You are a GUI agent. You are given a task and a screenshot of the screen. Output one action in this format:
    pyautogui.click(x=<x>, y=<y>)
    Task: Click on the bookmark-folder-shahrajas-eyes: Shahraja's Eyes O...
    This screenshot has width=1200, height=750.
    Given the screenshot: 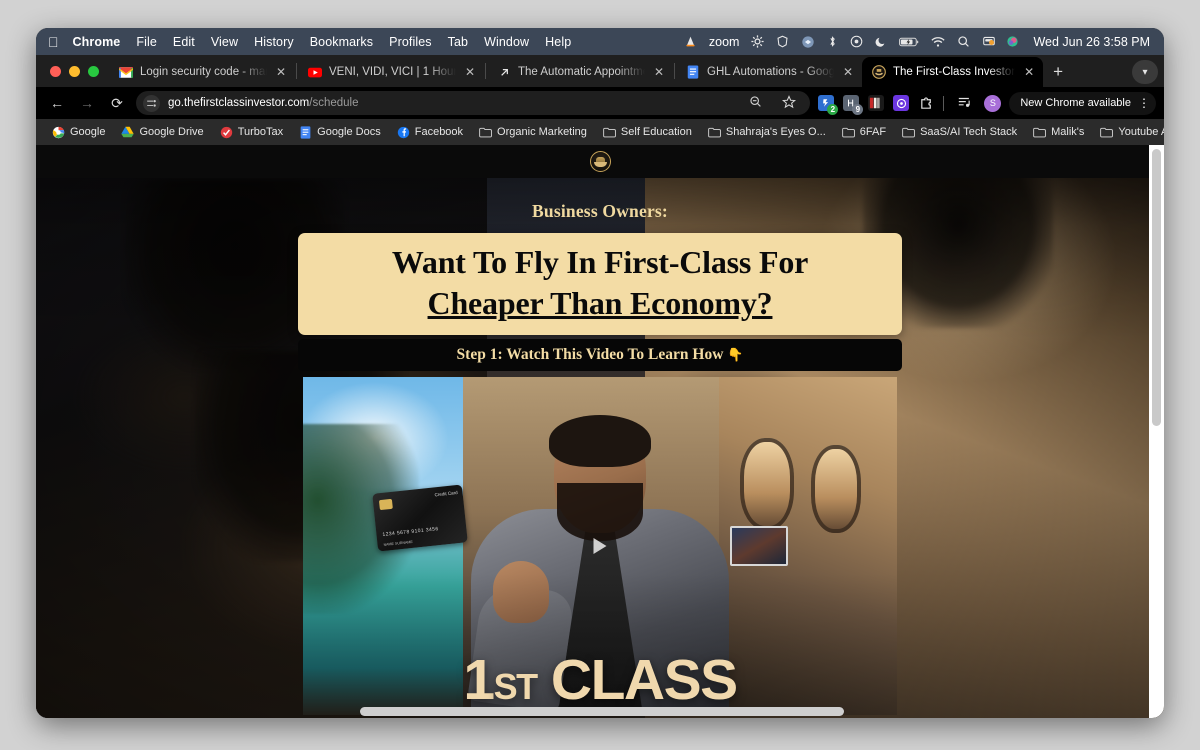 What is the action you would take?
    pyautogui.click(x=767, y=132)
    